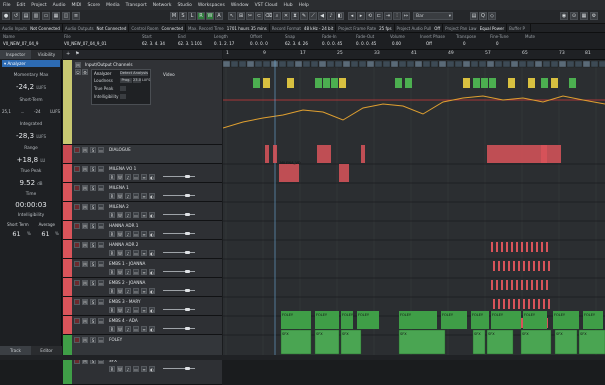  Describe the element at coordinates (259, 16) in the screenshot. I see `glue-tool-icon: ⊂` at that location.